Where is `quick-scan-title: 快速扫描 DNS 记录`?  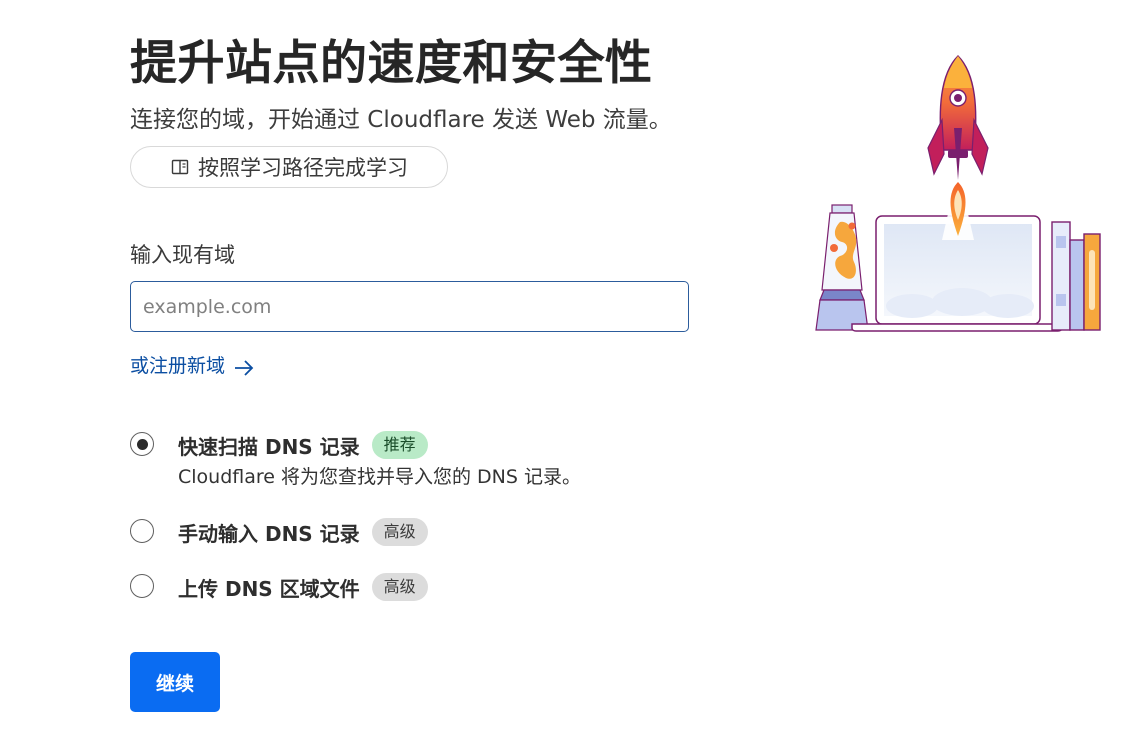 quick-scan-title: 快速扫描 DNS 记录 is located at coordinates (269, 446).